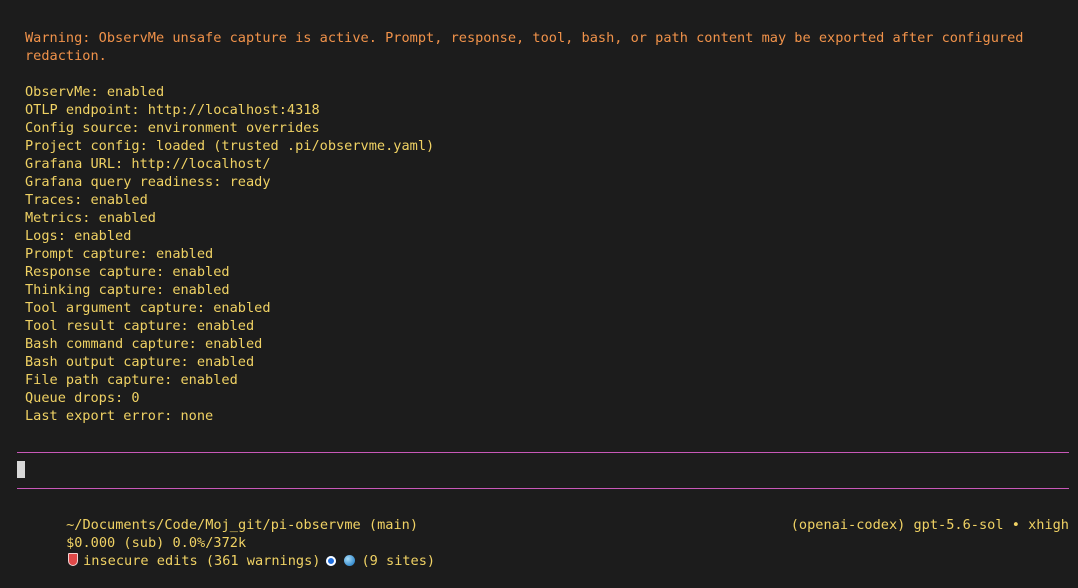 Image resolution: width=1078 pixels, height=588 pixels. I want to click on status-traces: Traces: enabled, so click(86, 200).